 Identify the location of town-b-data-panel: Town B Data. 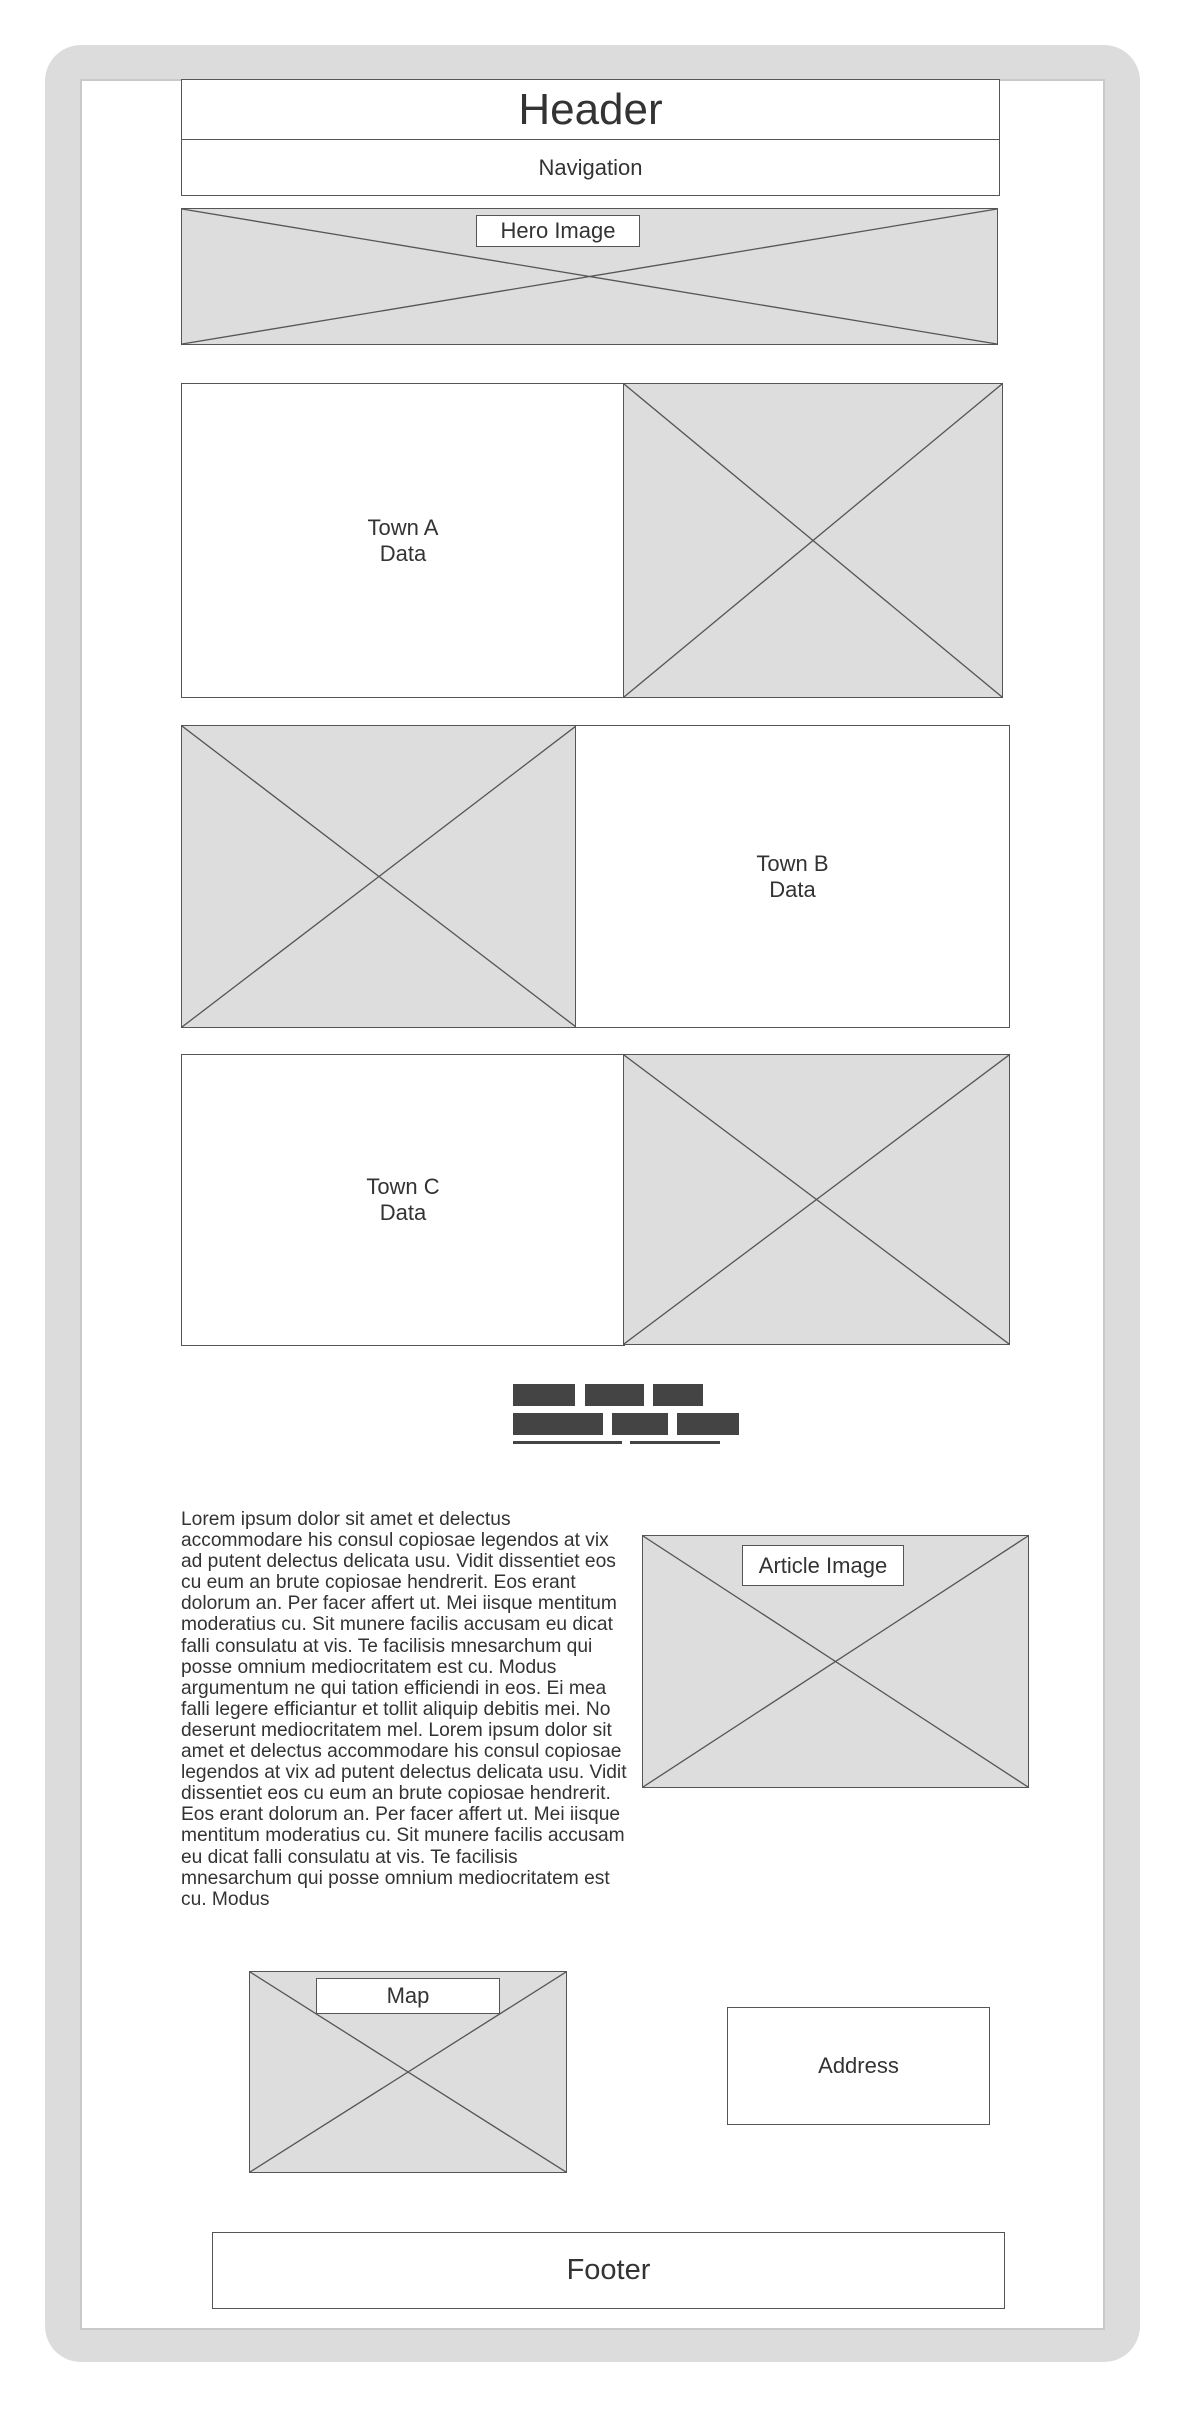
(792, 876).